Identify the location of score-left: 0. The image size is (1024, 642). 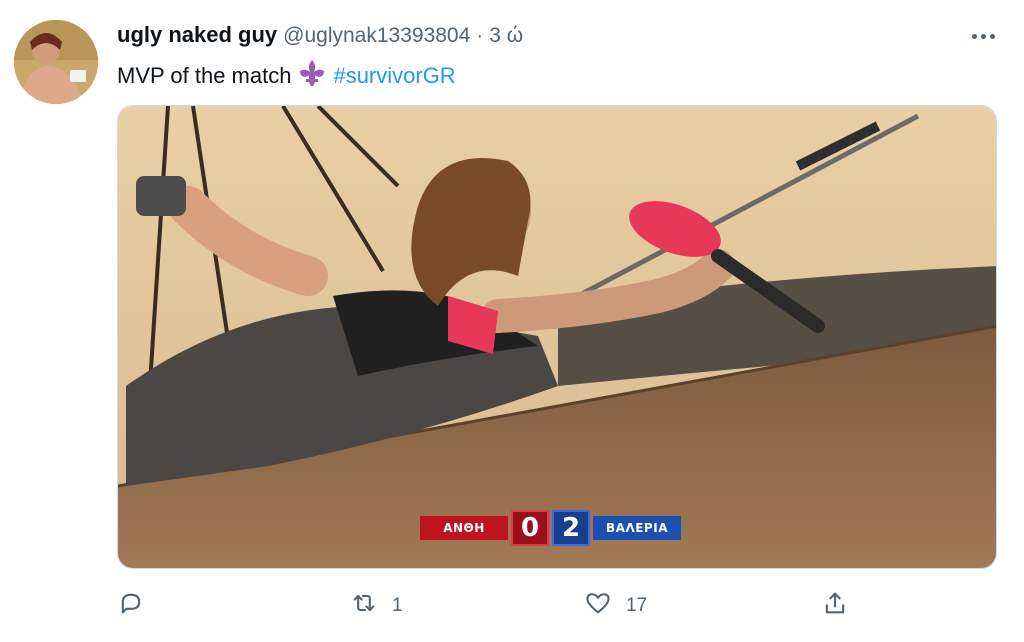
(530, 528).